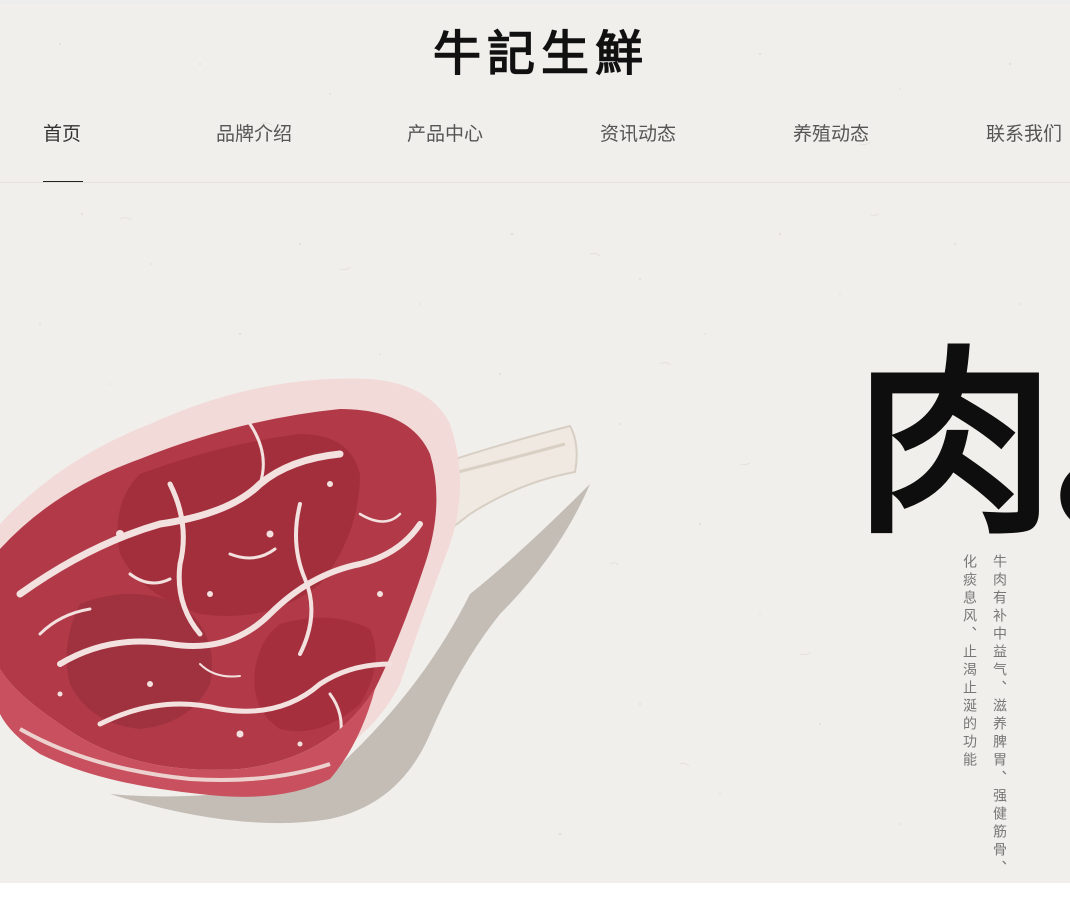  I want to click on svg-text: 牛記生鮮, so click(541, 54).